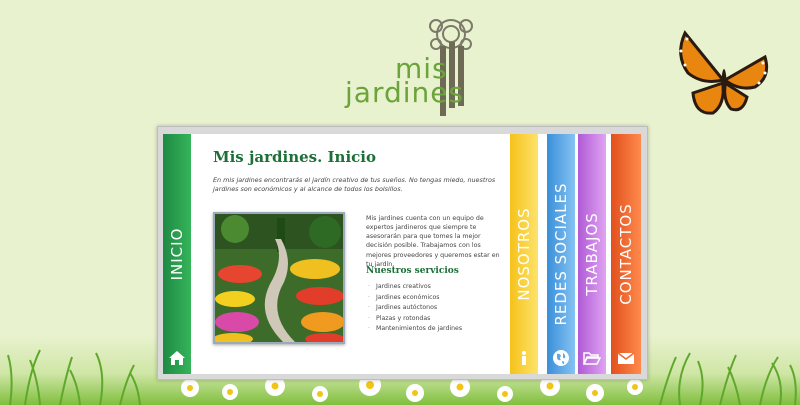 This screenshot has height=405, width=800. I want to click on folder-open-icon, so click(592, 358).